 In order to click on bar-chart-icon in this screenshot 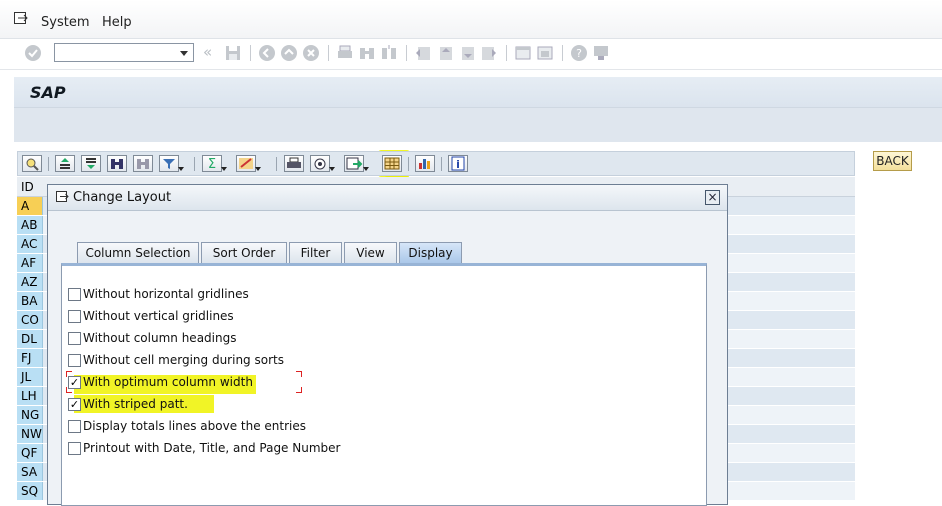, I will do `click(424, 164)`.